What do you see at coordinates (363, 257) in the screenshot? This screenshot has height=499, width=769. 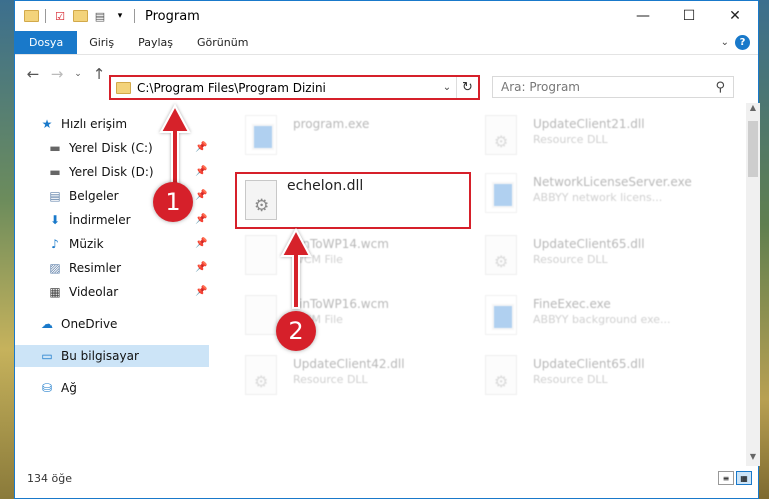 I see `file-item: FinToWP14.wcm WCM File` at bounding box center [363, 257].